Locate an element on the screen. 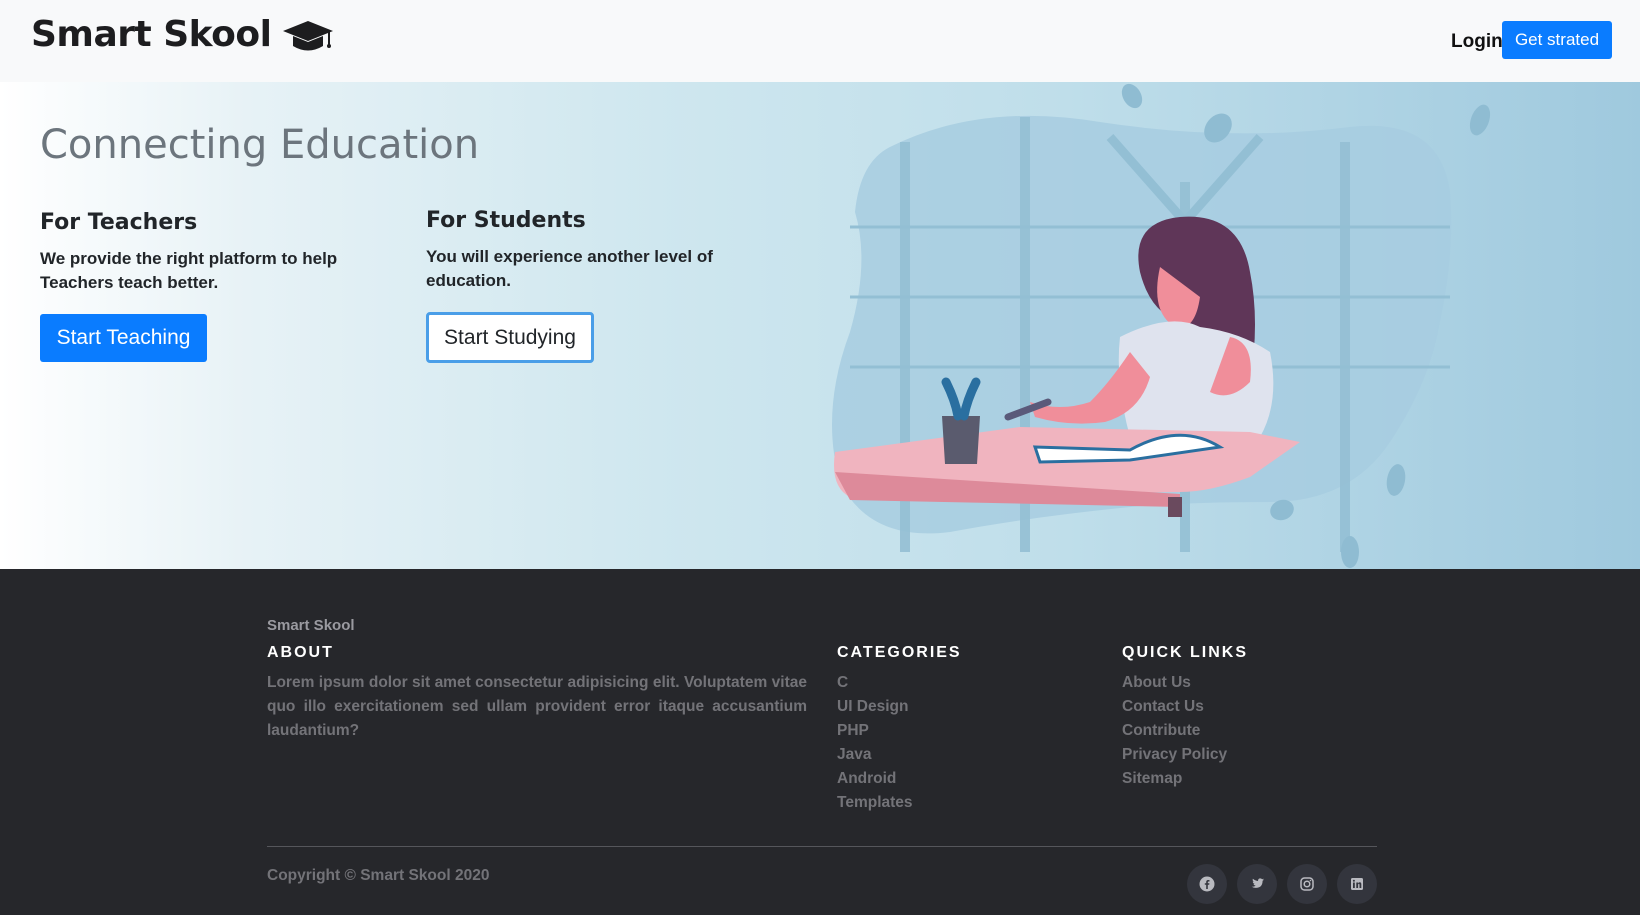 The width and height of the screenshot is (1640, 915). facebook-link is located at coordinates (1207, 884).